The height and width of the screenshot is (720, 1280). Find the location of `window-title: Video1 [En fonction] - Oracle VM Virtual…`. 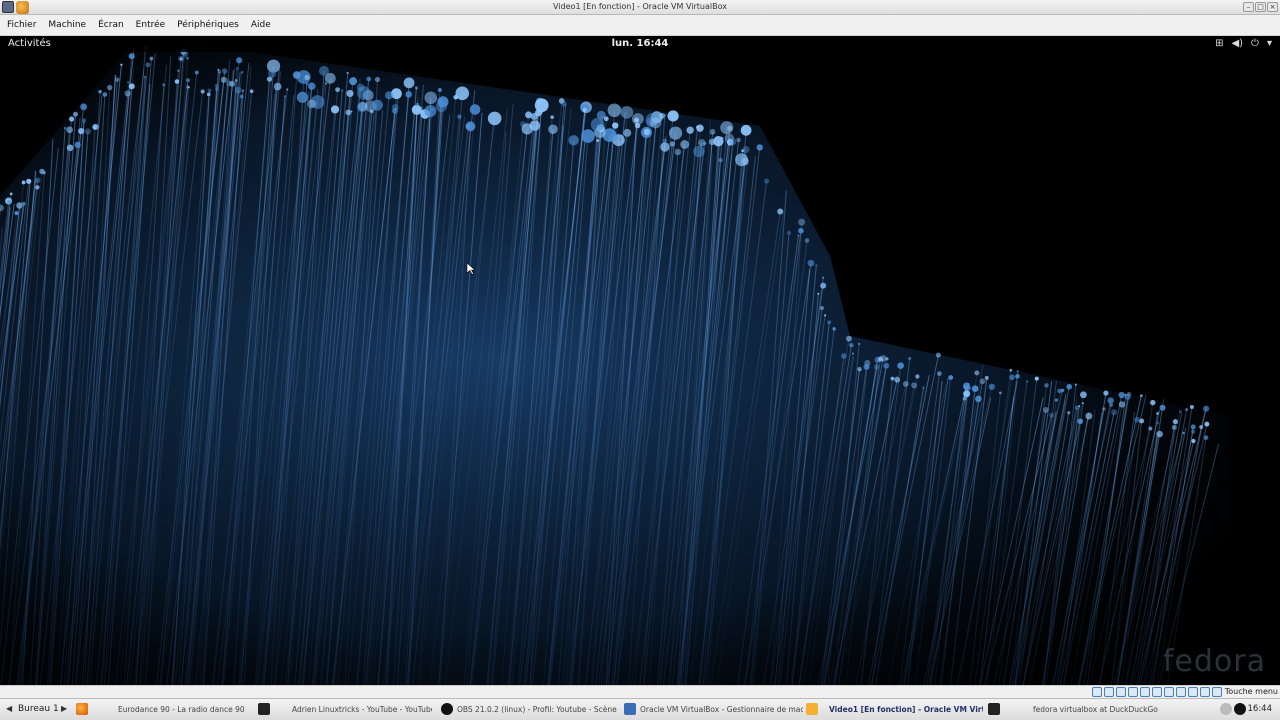

window-title: Video1 [En fonction] - Oracle VM Virtual… is located at coordinates (640, 6).